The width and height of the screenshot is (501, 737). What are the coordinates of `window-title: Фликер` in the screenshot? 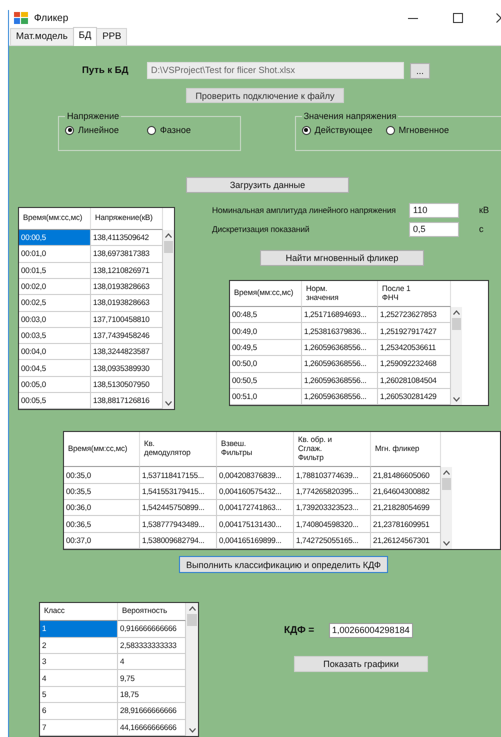 It's located at (52, 18).